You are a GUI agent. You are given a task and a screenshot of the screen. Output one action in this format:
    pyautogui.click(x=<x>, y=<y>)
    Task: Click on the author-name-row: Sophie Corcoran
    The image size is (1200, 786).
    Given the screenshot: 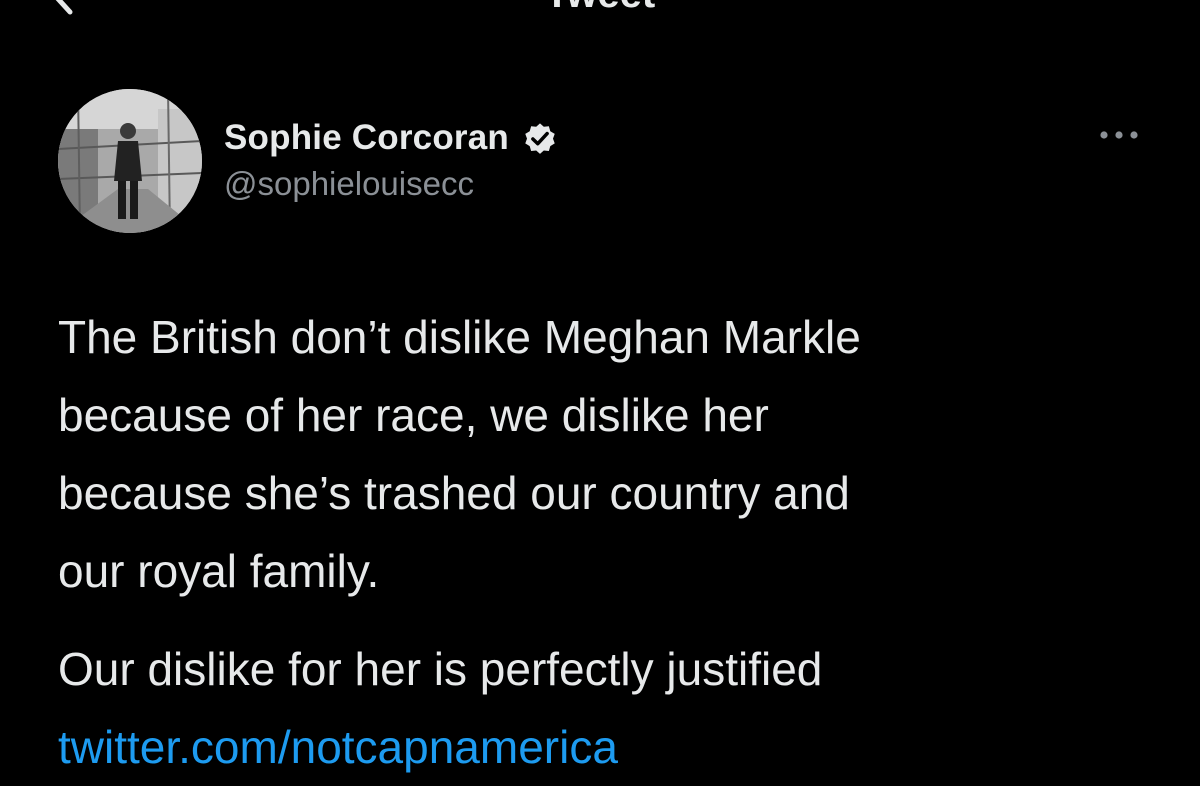 What is the action you would take?
    pyautogui.click(x=391, y=138)
    